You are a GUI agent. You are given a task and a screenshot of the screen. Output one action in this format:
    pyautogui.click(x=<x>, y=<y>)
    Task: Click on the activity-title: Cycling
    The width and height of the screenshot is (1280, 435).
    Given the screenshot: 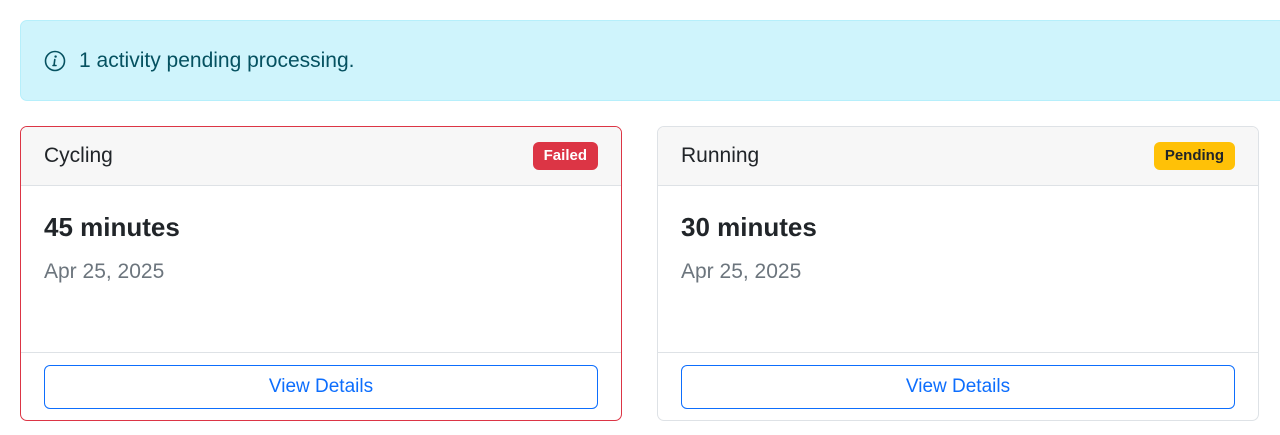 What is the action you would take?
    pyautogui.click(x=78, y=155)
    